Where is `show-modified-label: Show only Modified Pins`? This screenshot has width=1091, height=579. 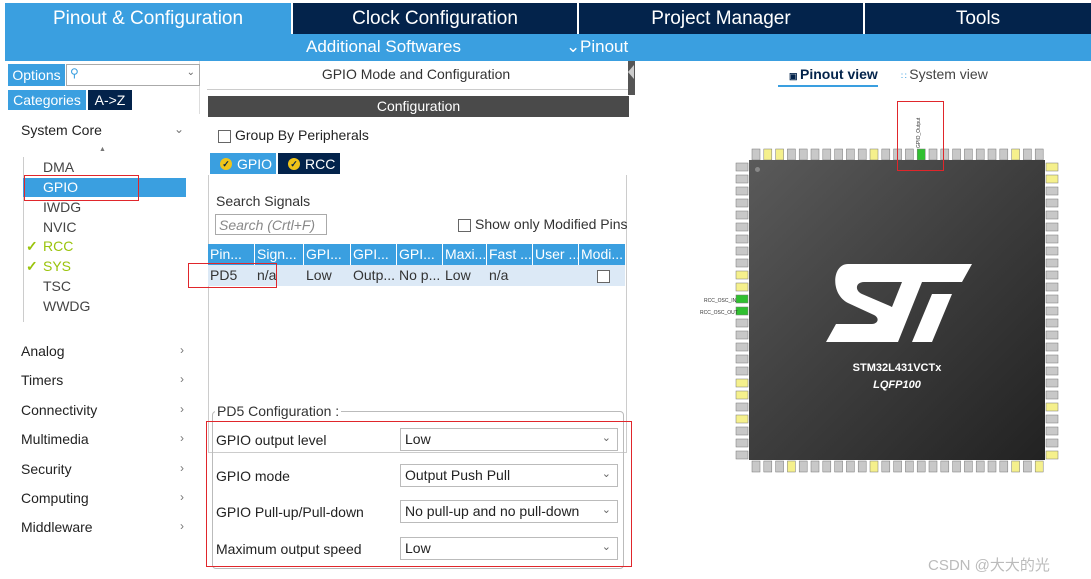
show-modified-label: Show only Modified Pins is located at coordinates (551, 224).